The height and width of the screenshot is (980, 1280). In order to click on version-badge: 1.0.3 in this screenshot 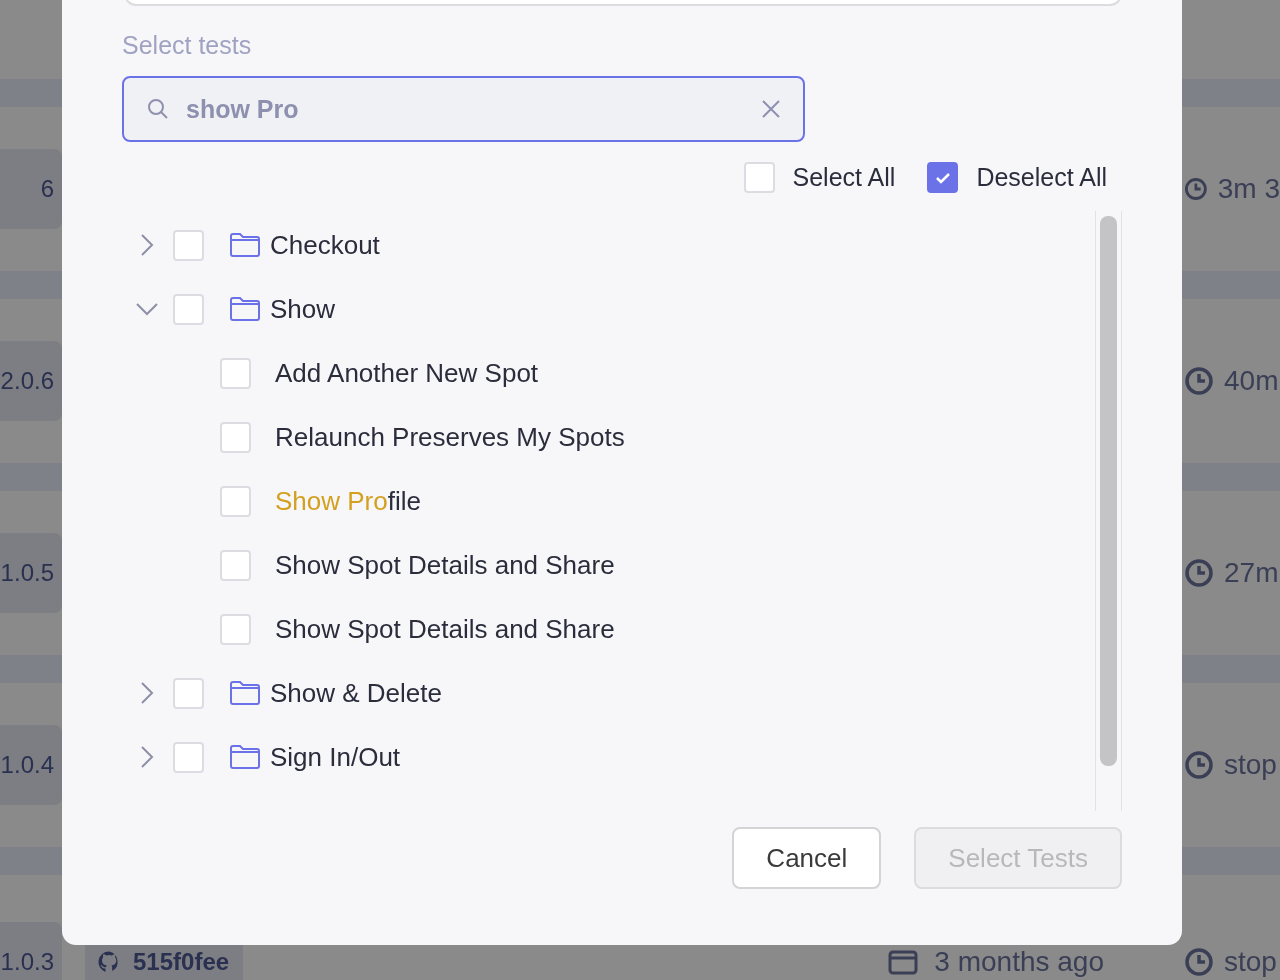, I will do `click(31, 951)`.